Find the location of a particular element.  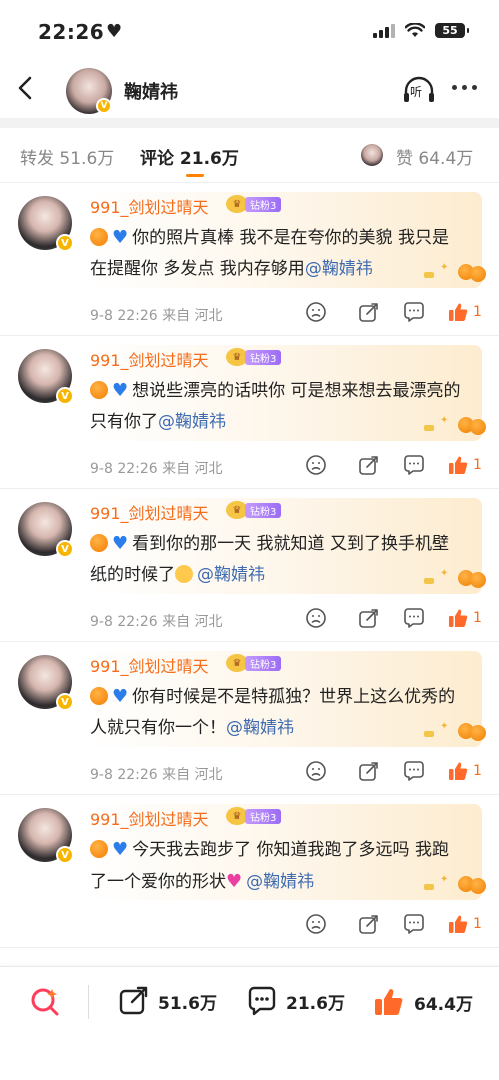

tab-comments: 评论 21.6万 is located at coordinates (189, 156).